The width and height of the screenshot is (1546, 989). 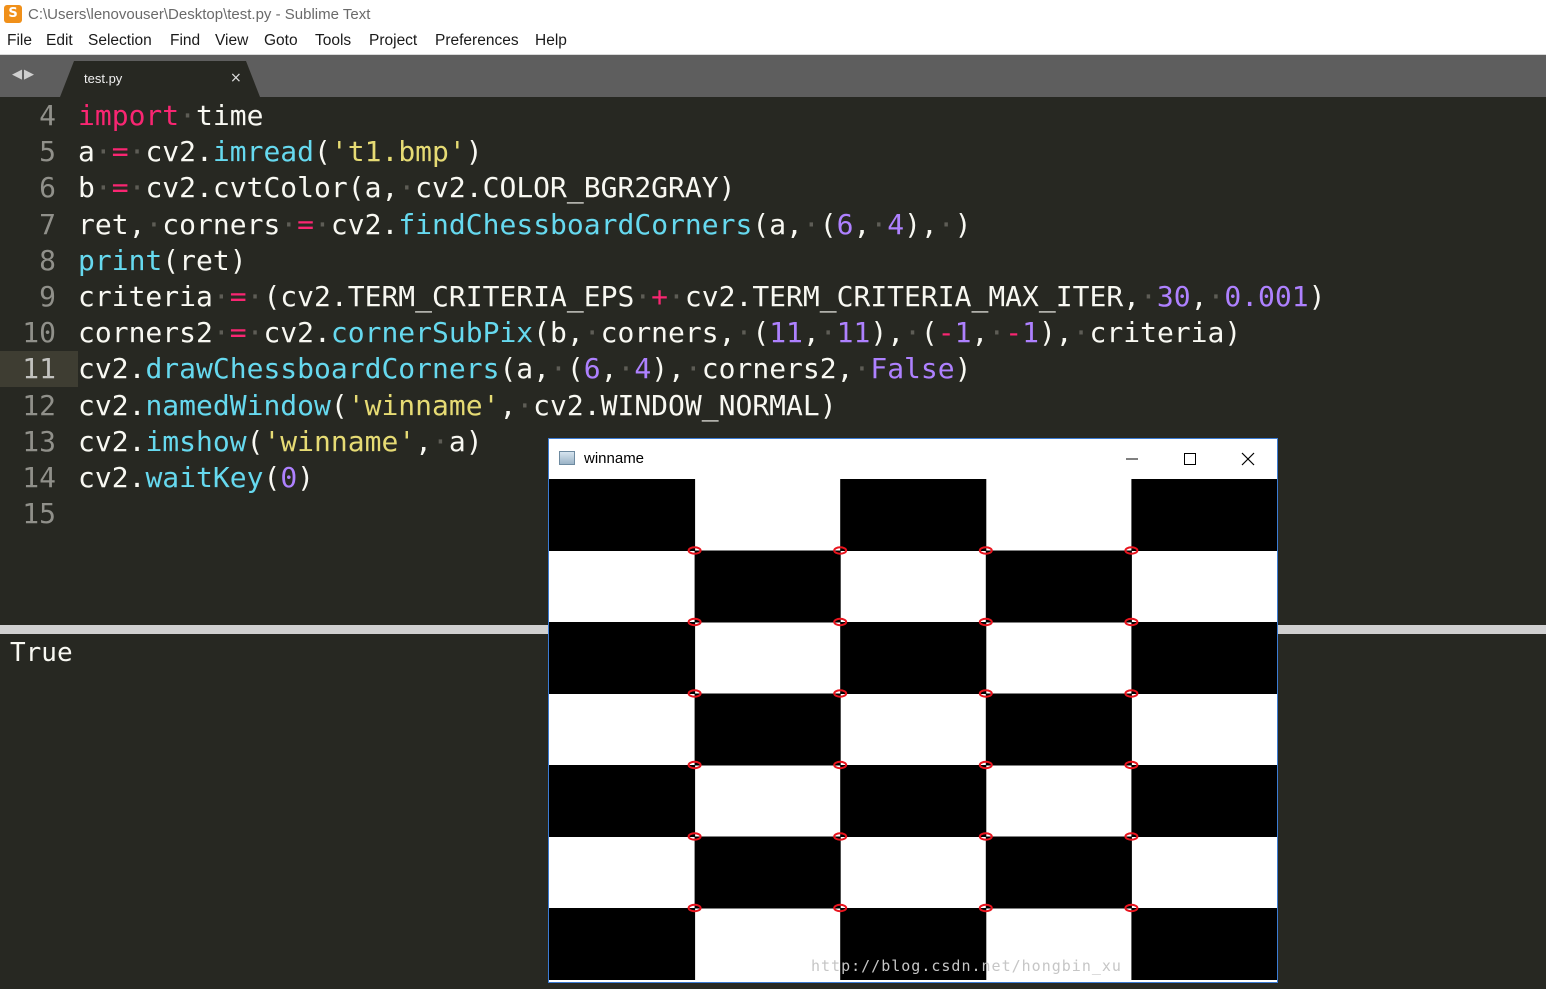 I want to click on menu-tools: Tools, so click(x=333, y=41).